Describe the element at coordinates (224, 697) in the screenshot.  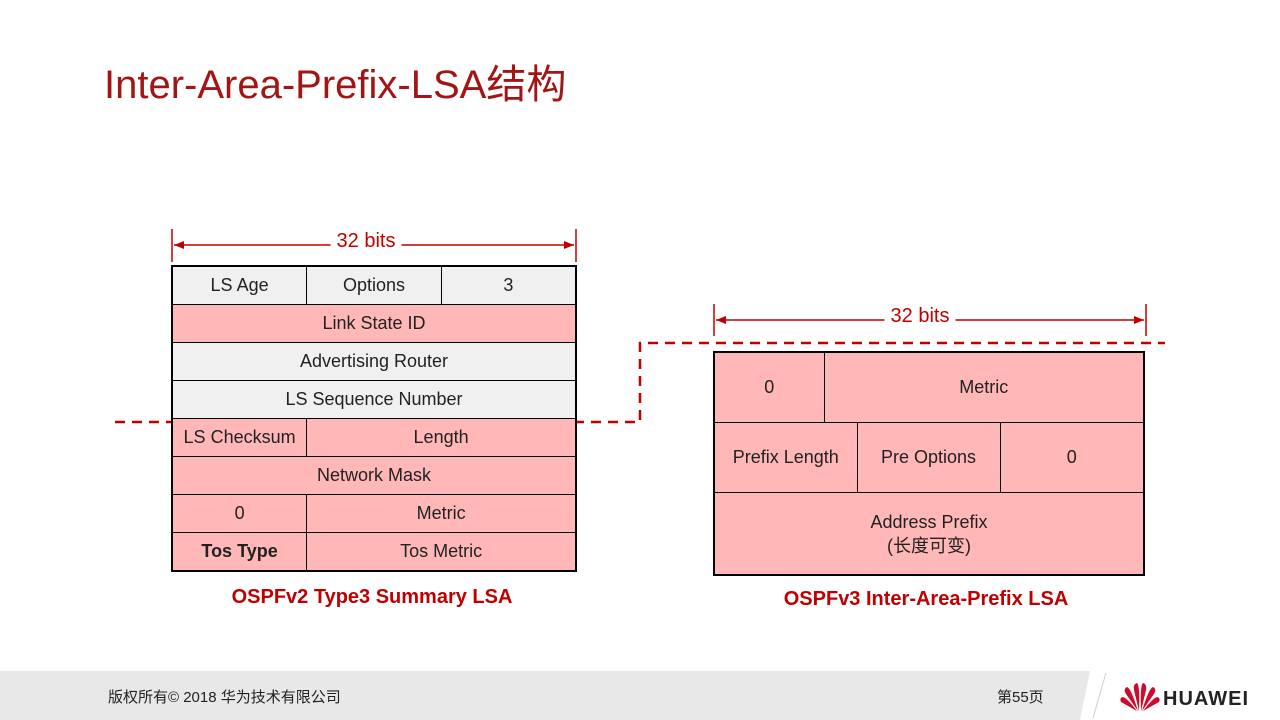
I see `copyright-text: 版权所有© 2018 华为技术有限公司` at that location.